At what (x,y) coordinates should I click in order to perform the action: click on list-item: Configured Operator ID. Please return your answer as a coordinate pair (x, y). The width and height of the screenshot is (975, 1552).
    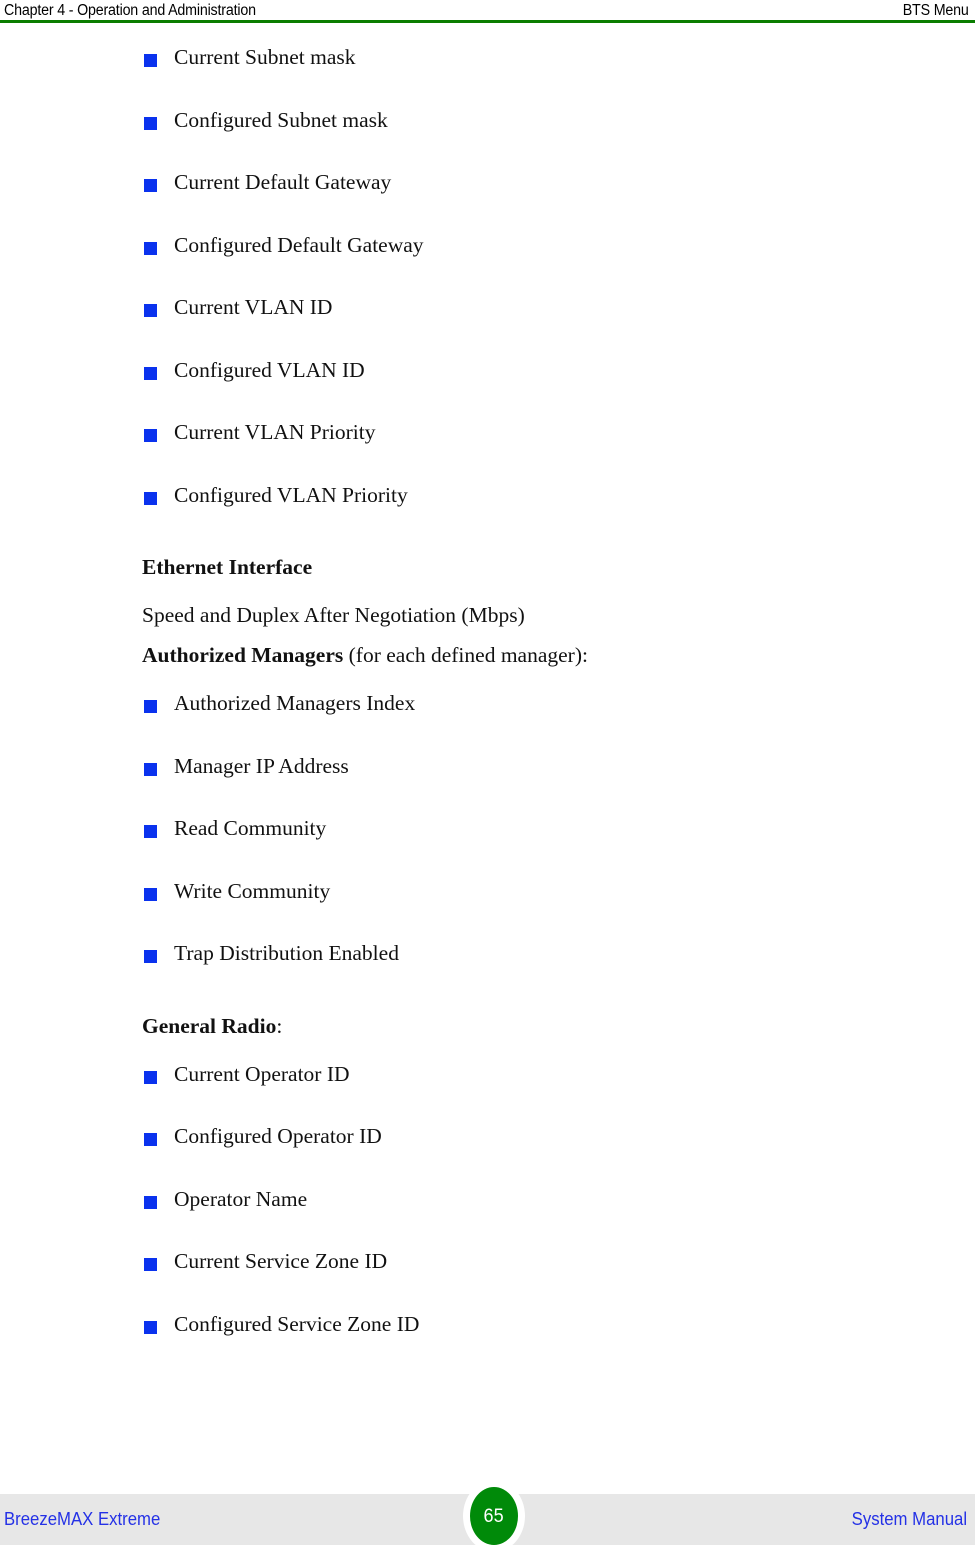
    Looking at the image, I should click on (487, 1152).